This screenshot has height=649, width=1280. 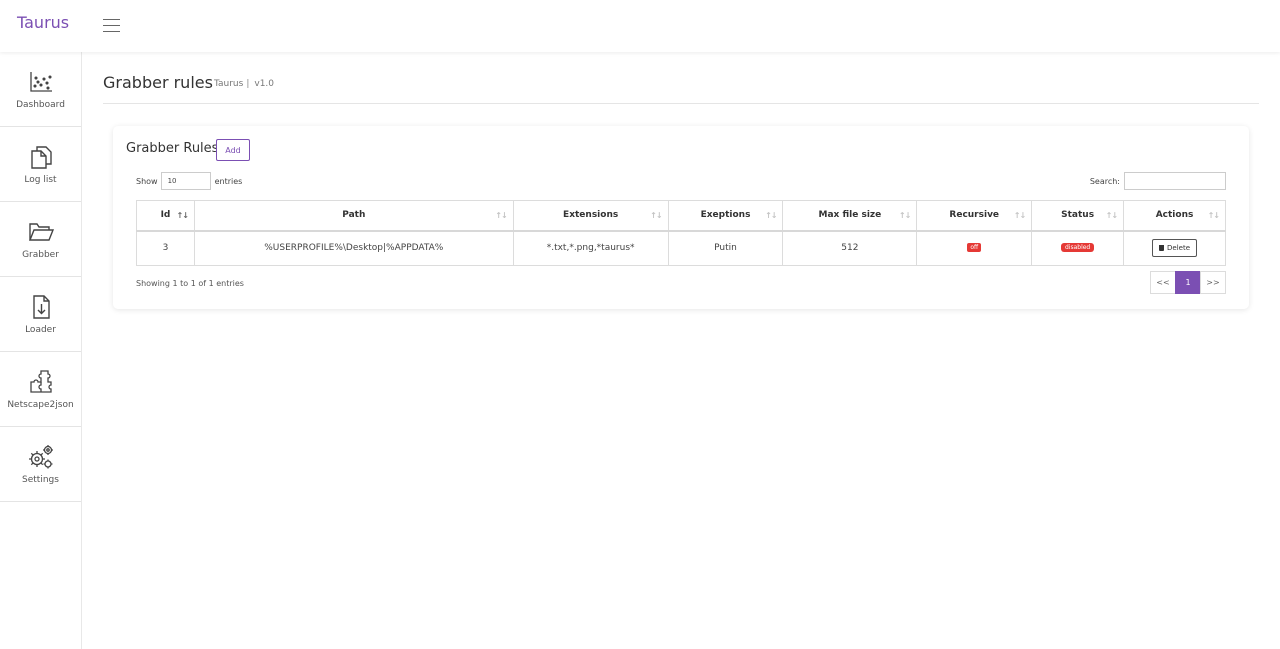 I want to click on top-bar: Taurus, so click(x=640, y=26).